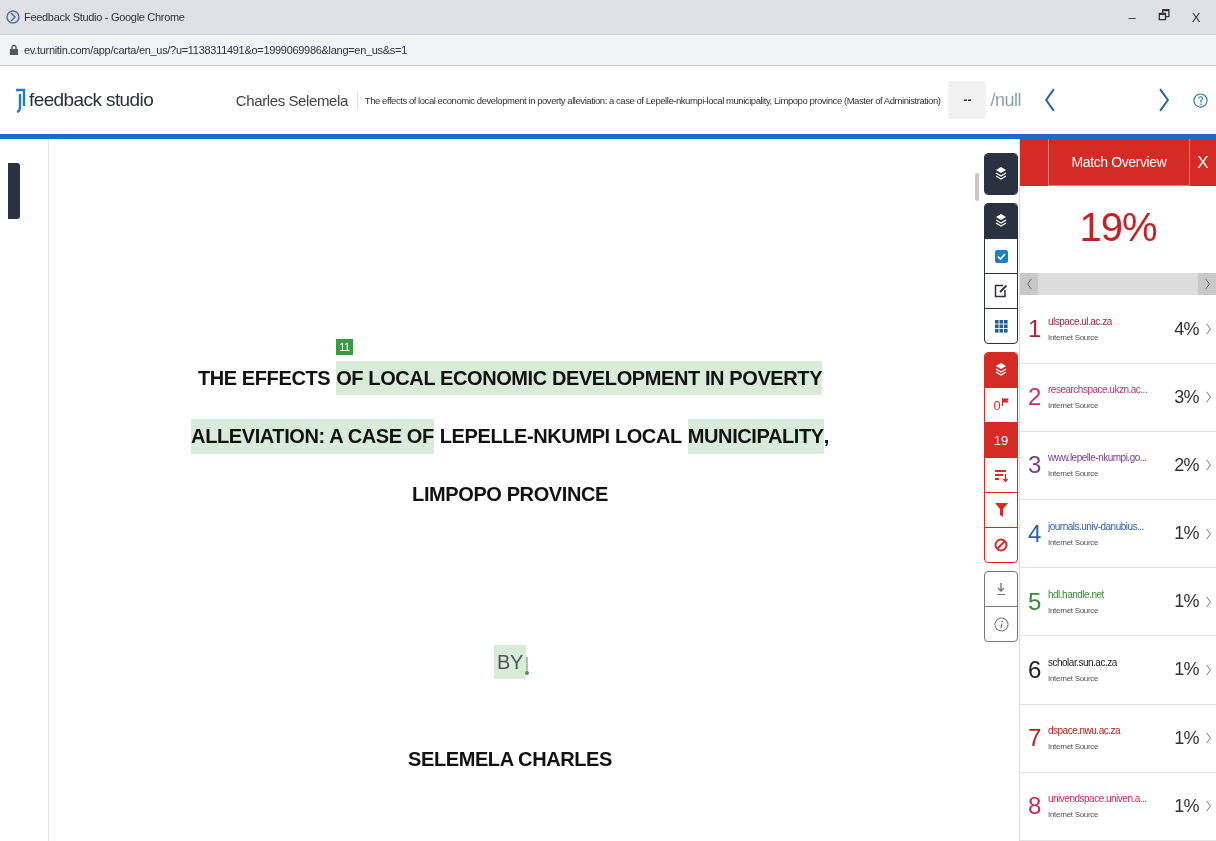 The image size is (1216, 841). I want to click on match-number: 5, so click(1035, 601).